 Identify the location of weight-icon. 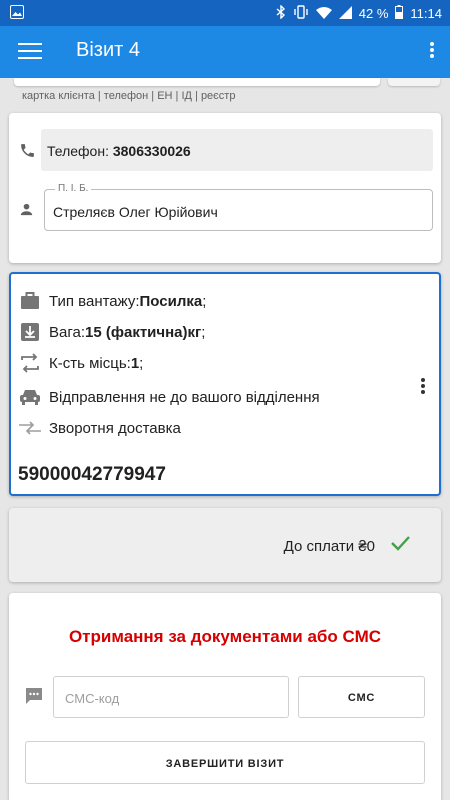
(30, 332).